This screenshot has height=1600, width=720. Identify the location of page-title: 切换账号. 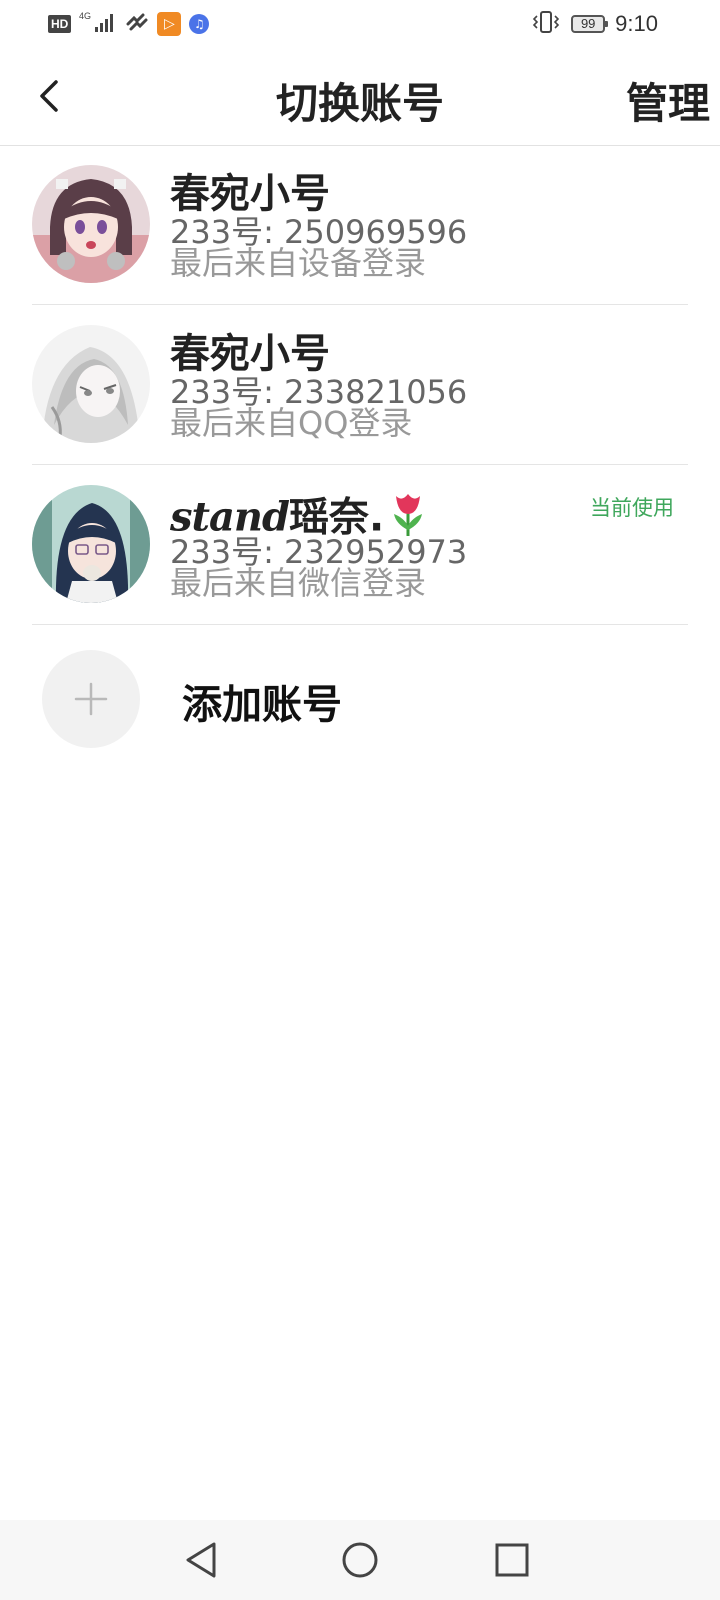
(359, 103).